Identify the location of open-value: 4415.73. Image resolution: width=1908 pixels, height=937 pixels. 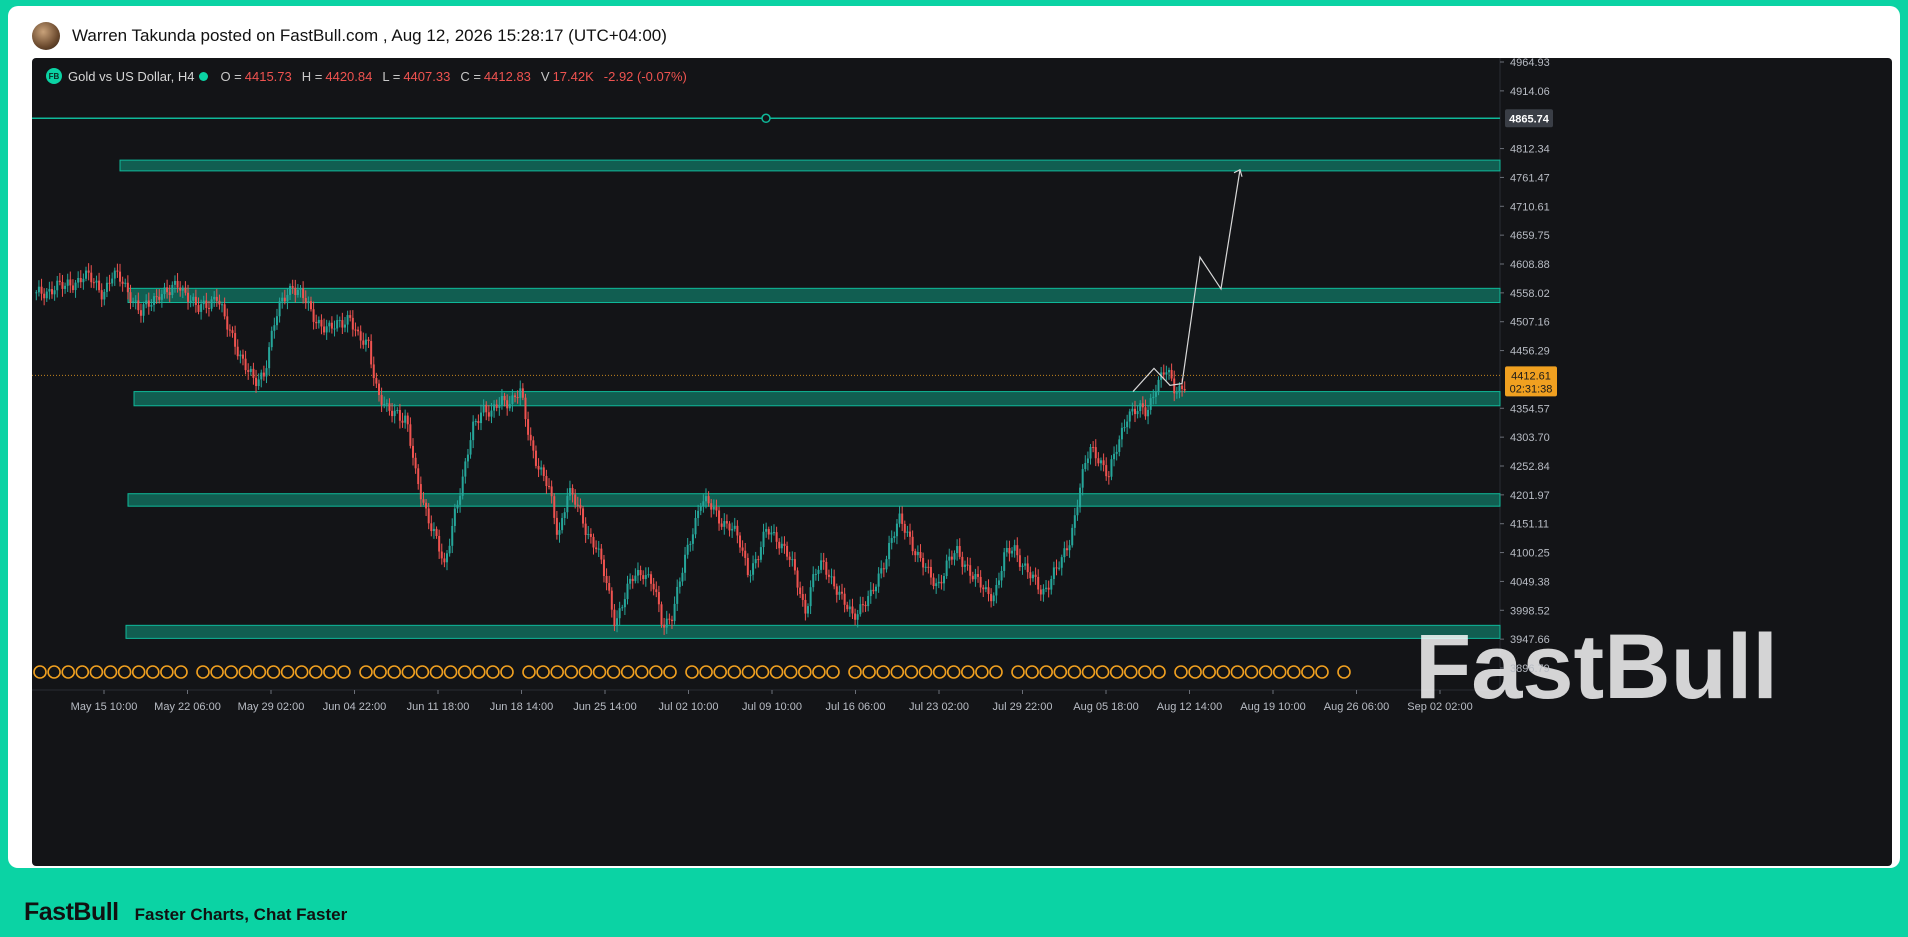
(268, 76).